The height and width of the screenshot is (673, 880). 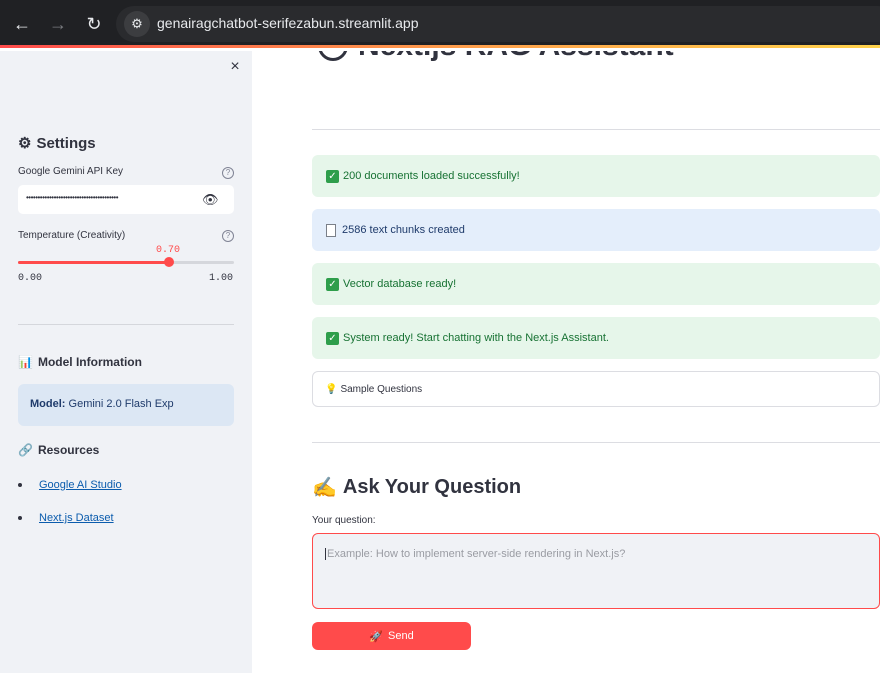 I want to click on forward-icon: →, so click(x=58, y=24).